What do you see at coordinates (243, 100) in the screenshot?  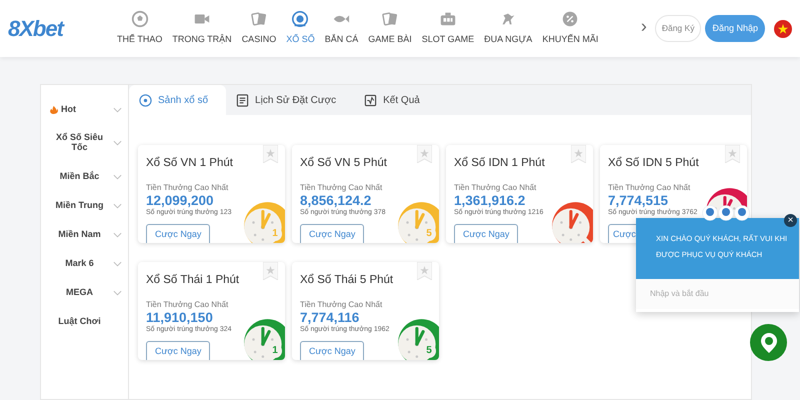 I see `document-icon` at bounding box center [243, 100].